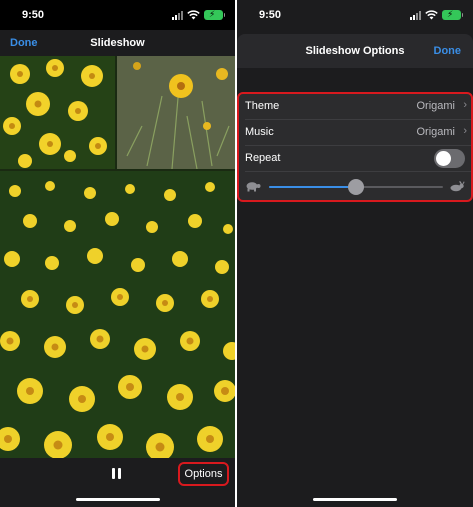 Image resolution: width=473 pixels, height=507 pixels. I want to click on slider-thumb, so click(356, 187).